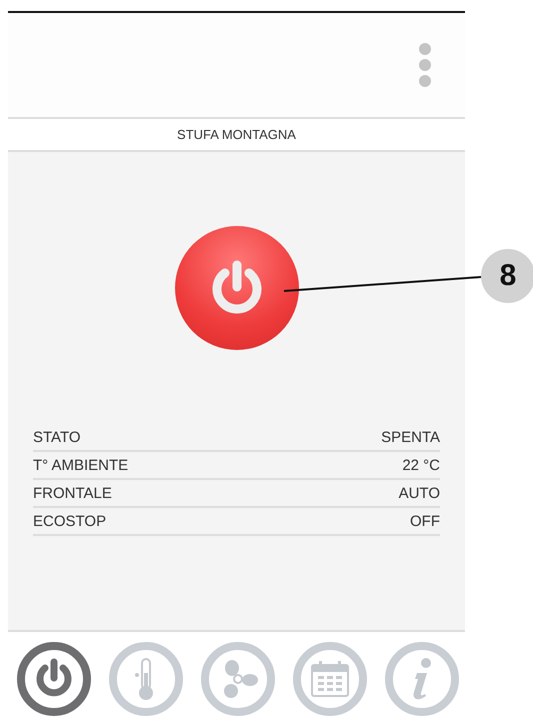 The width and height of the screenshot is (533, 722). What do you see at coordinates (410, 437) in the screenshot?
I see `status-value: SPENTA` at bounding box center [410, 437].